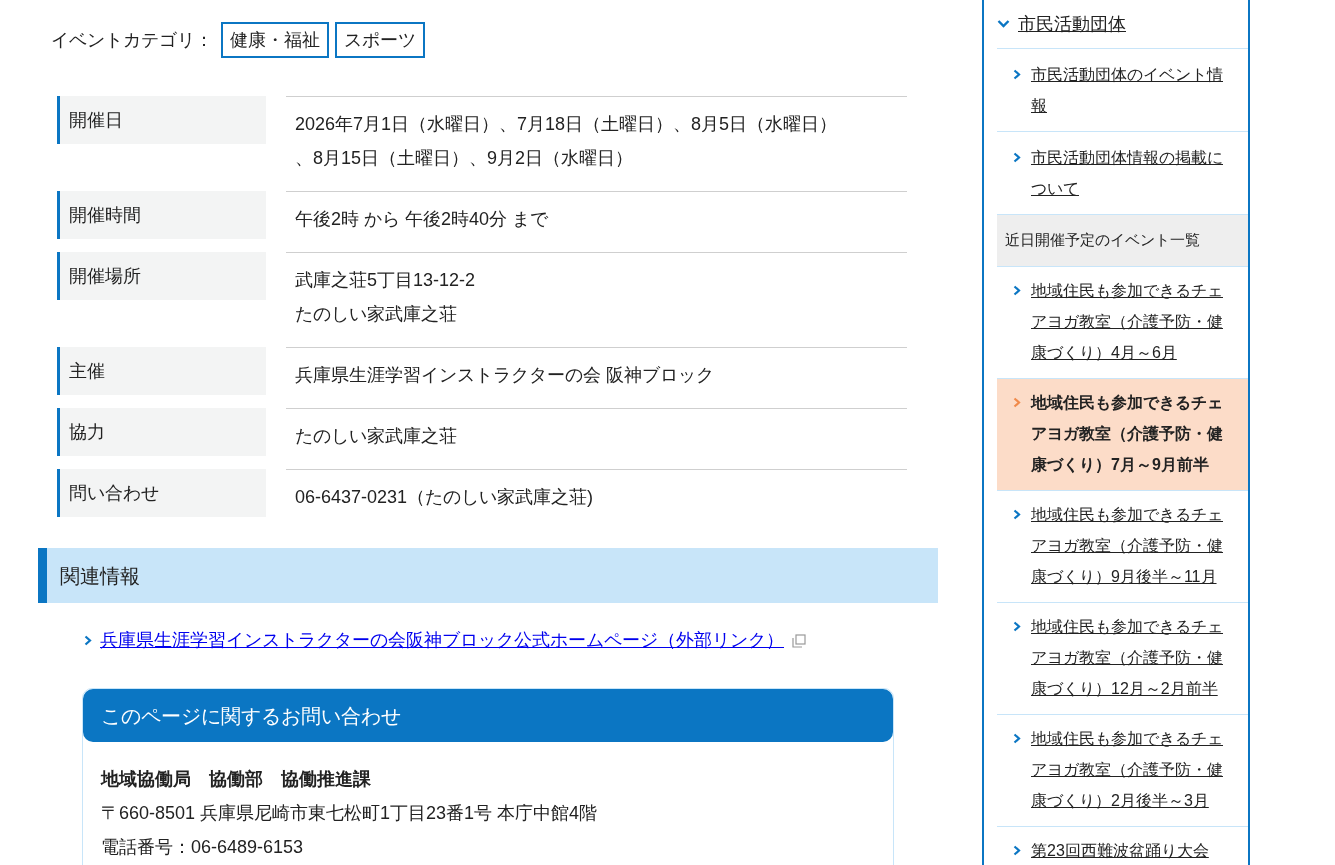  I want to click on detail-label: 主催, so click(161, 371).